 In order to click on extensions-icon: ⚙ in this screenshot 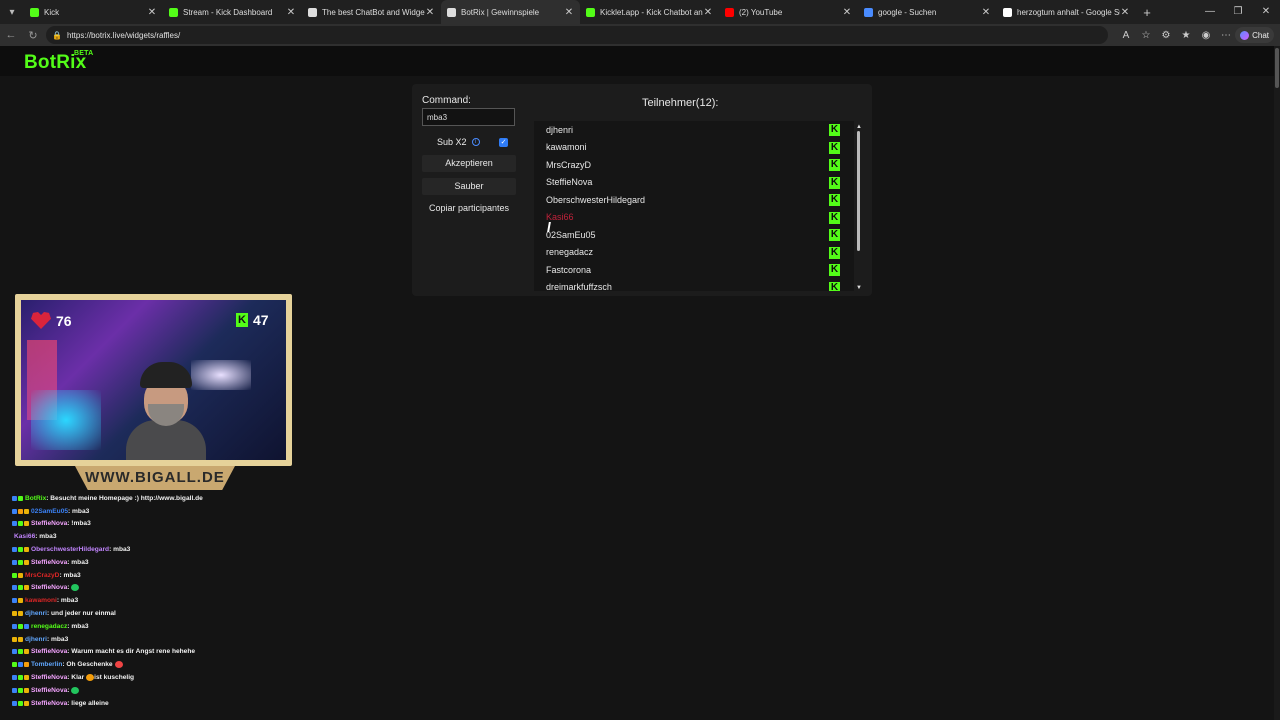, I will do `click(1166, 35)`.